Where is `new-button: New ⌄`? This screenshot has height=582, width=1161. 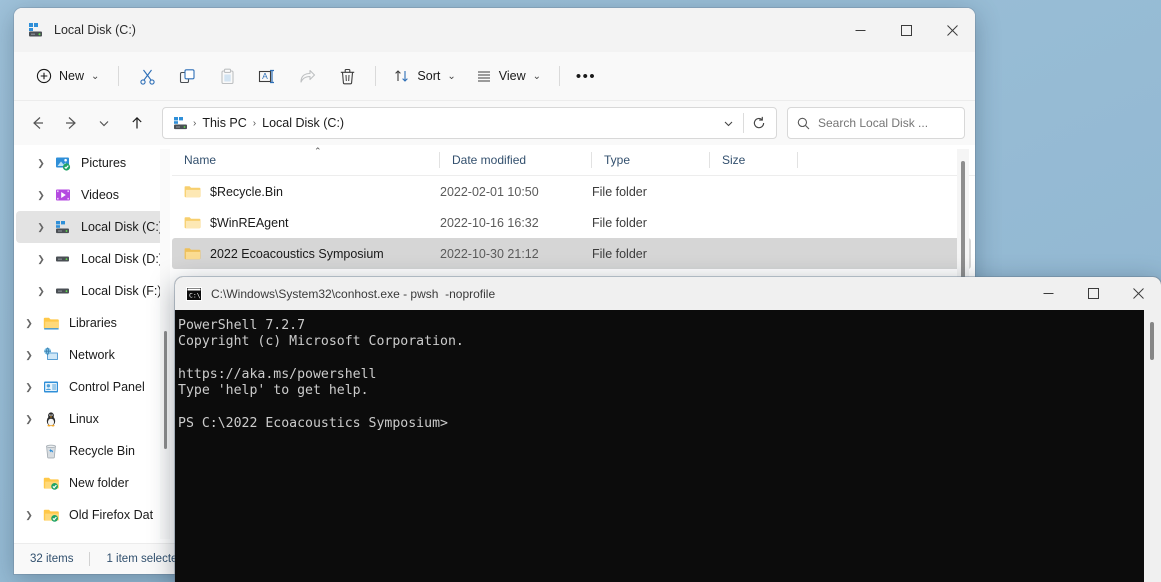
new-button: New ⌄ is located at coordinates (68, 76).